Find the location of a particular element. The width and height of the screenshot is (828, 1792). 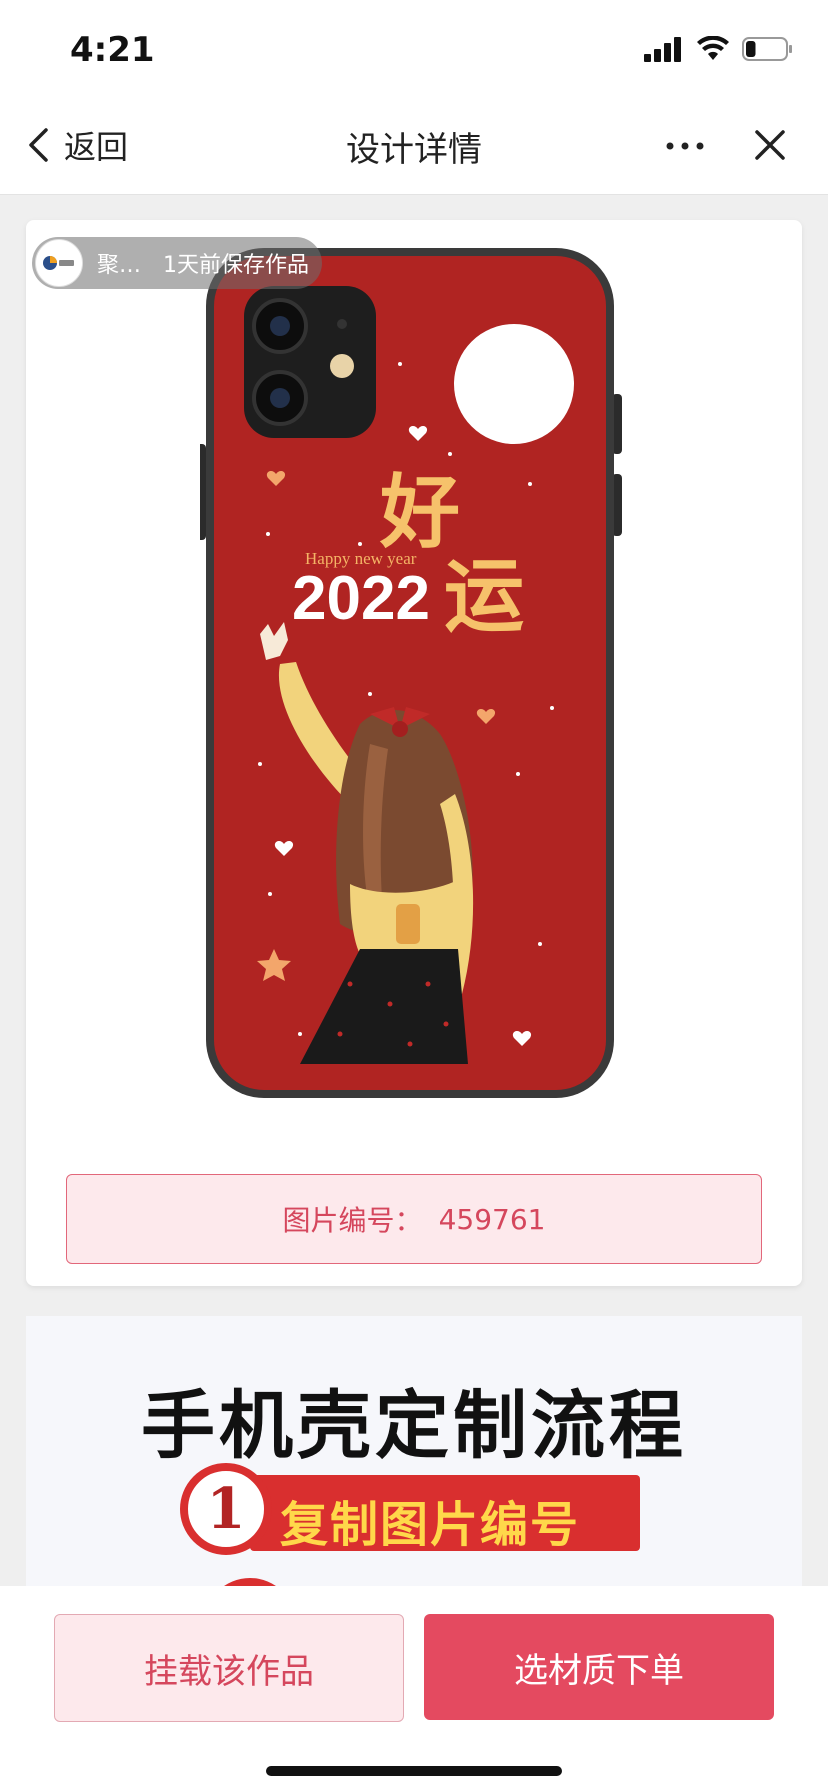

process-step-1: 复制图片编号 1 is located at coordinates (415, 1511).